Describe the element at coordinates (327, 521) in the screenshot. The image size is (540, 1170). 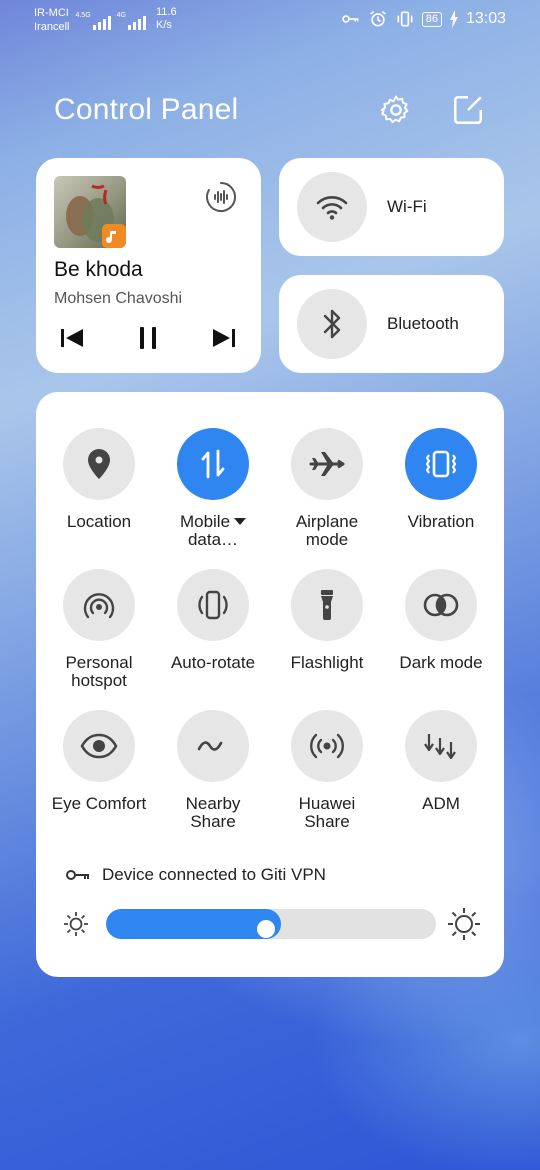
I see `tile-label-line1: Airplane` at that location.